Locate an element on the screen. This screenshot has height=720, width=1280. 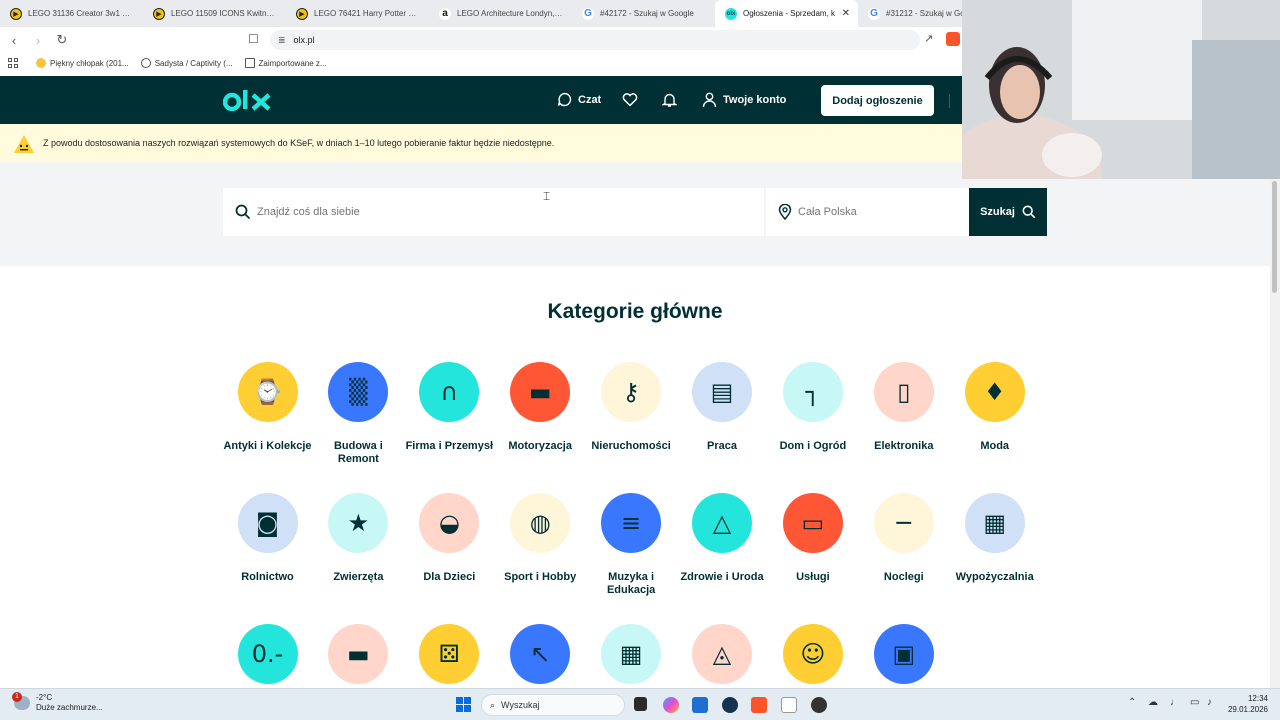
category-item: ▤ Praca is located at coordinates (722, 407).